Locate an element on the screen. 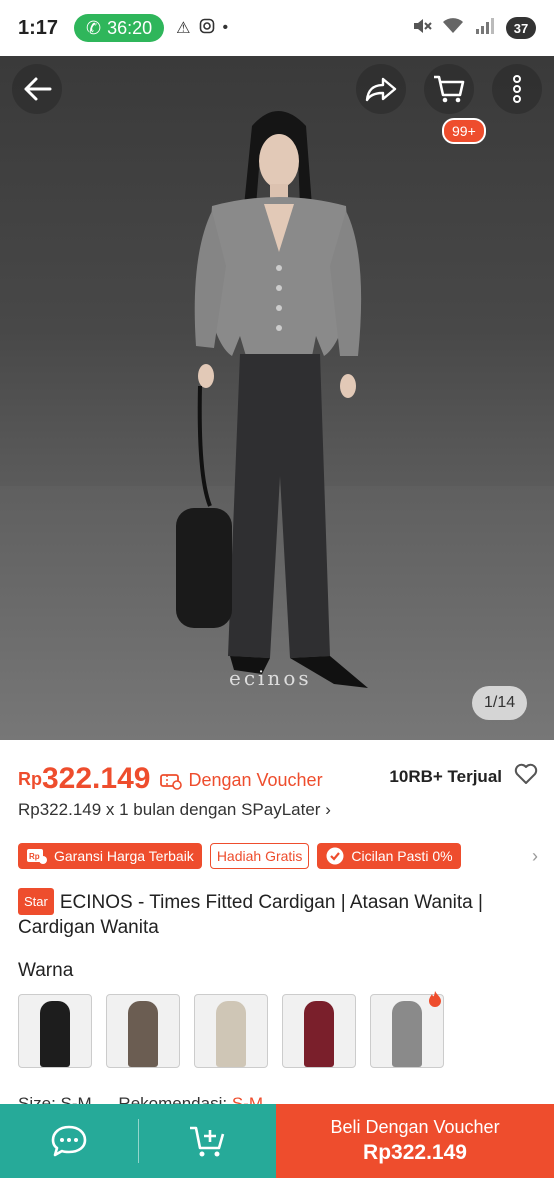  favorite-button is located at coordinates (526, 776).